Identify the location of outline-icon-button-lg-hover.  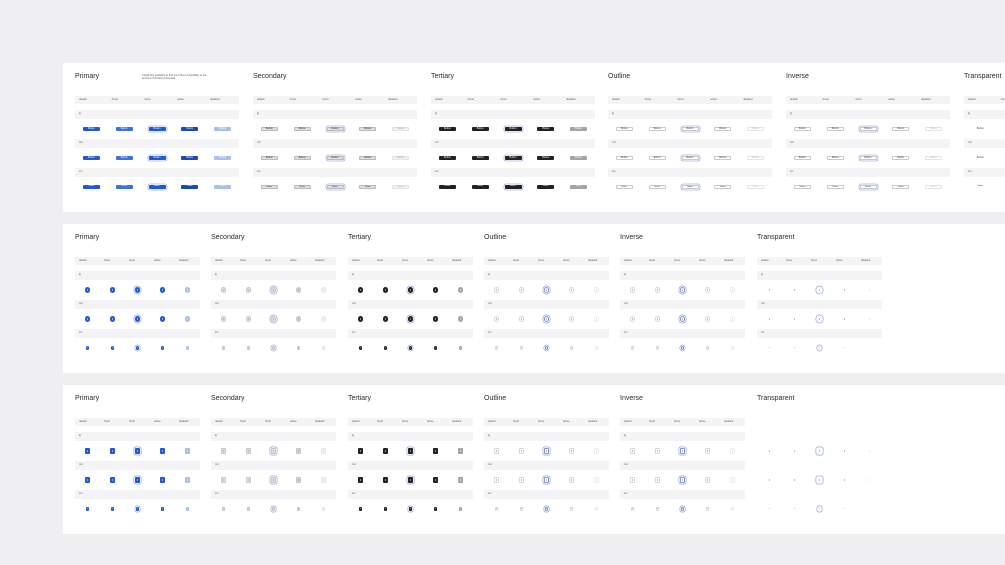
(521, 290).